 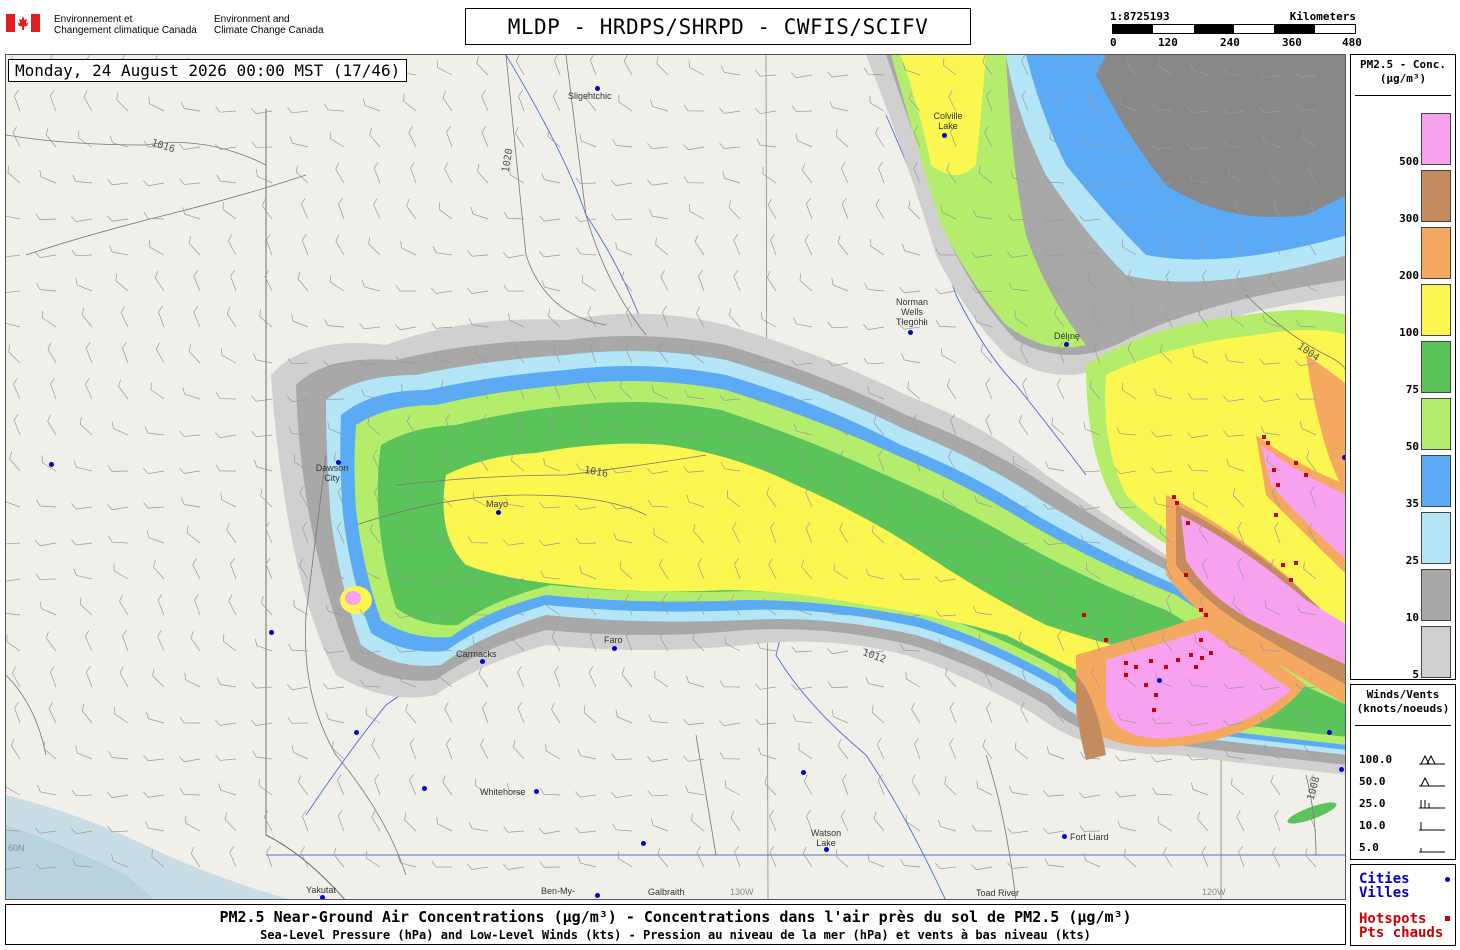 I want to click on legend-unit: (µg/m³), so click(x=1403, y=78).